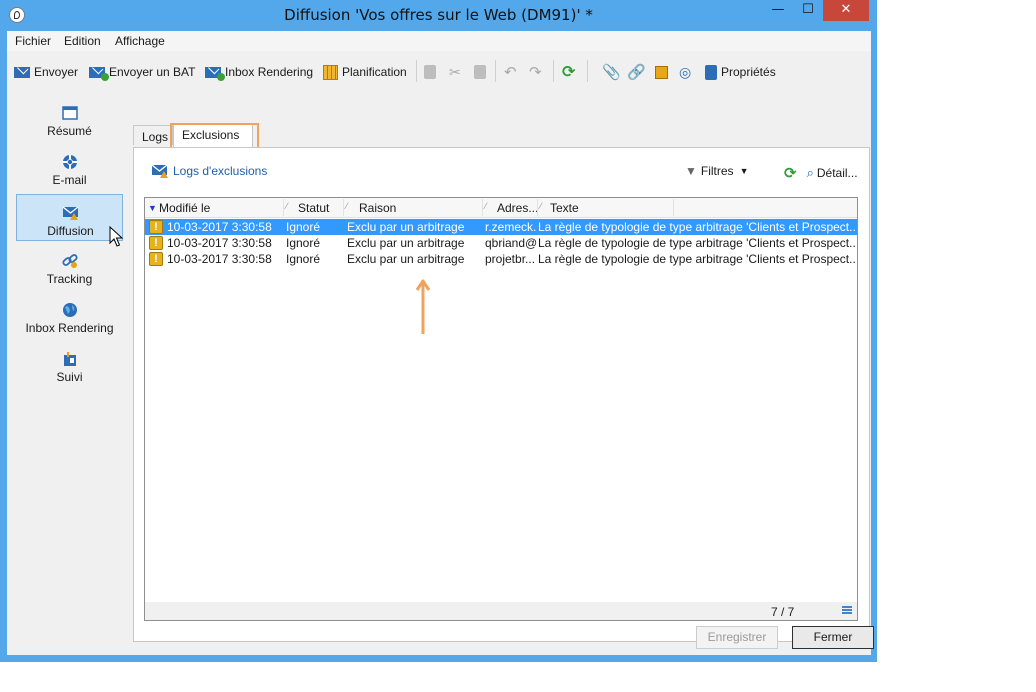 This screenshot has height=692, width=1036. What do you see at coordinates (160, 171) in the screenshot?
I see `mail-warning-icon` at bounding box center [160, 171].